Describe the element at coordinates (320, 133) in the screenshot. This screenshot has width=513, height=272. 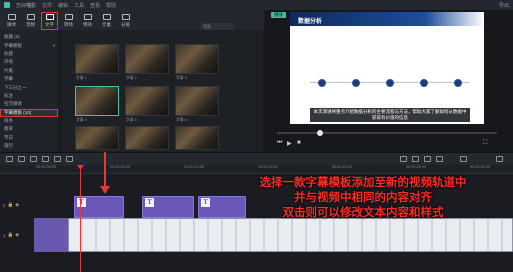
I see `scrubber-knob` at that location.